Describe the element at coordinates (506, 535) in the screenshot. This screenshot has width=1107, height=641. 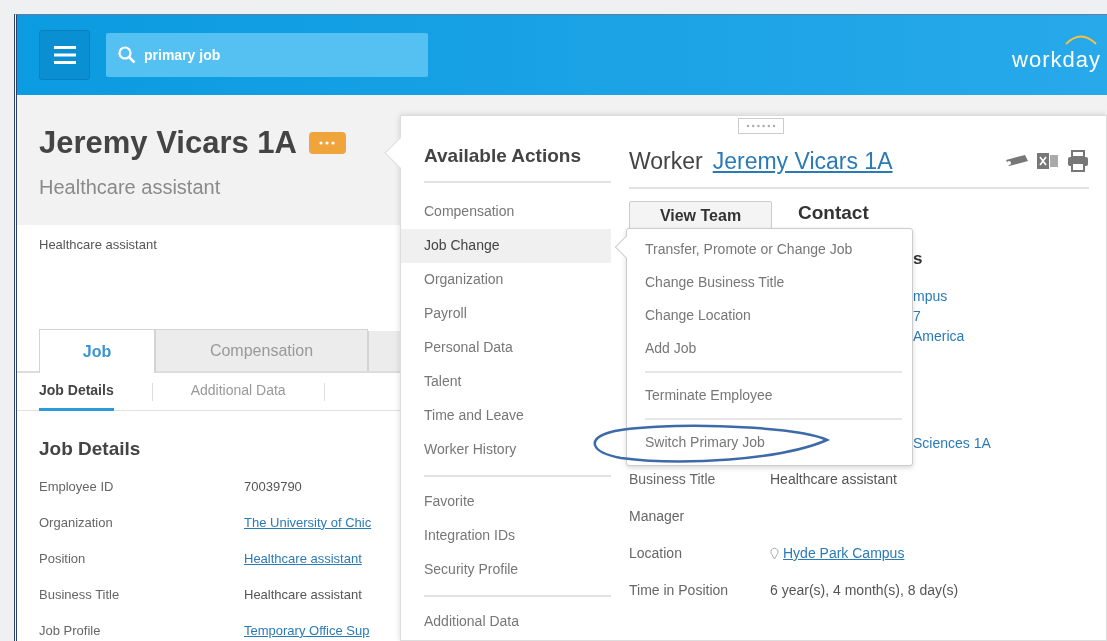
I see `action-item: Integration IDs` at that location.